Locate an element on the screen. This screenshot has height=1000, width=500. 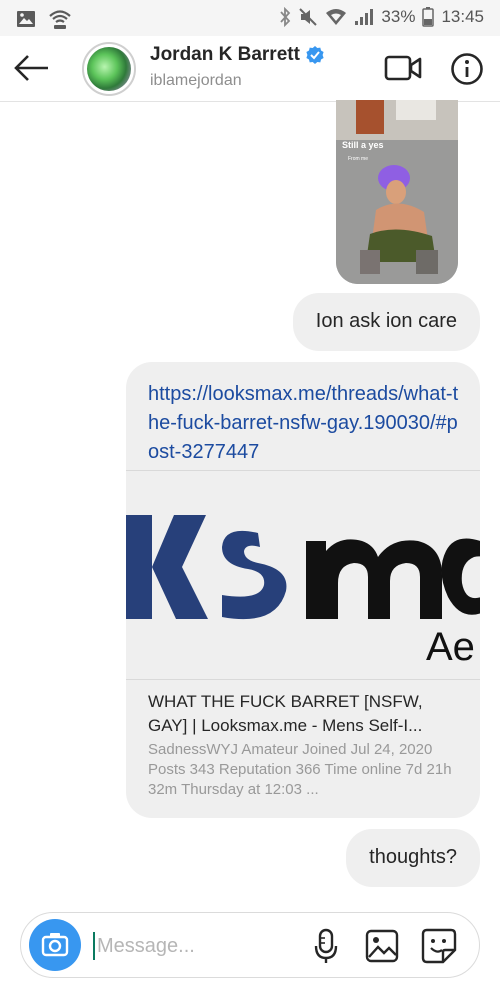
camera-icon is located at coordinates (55, 945).